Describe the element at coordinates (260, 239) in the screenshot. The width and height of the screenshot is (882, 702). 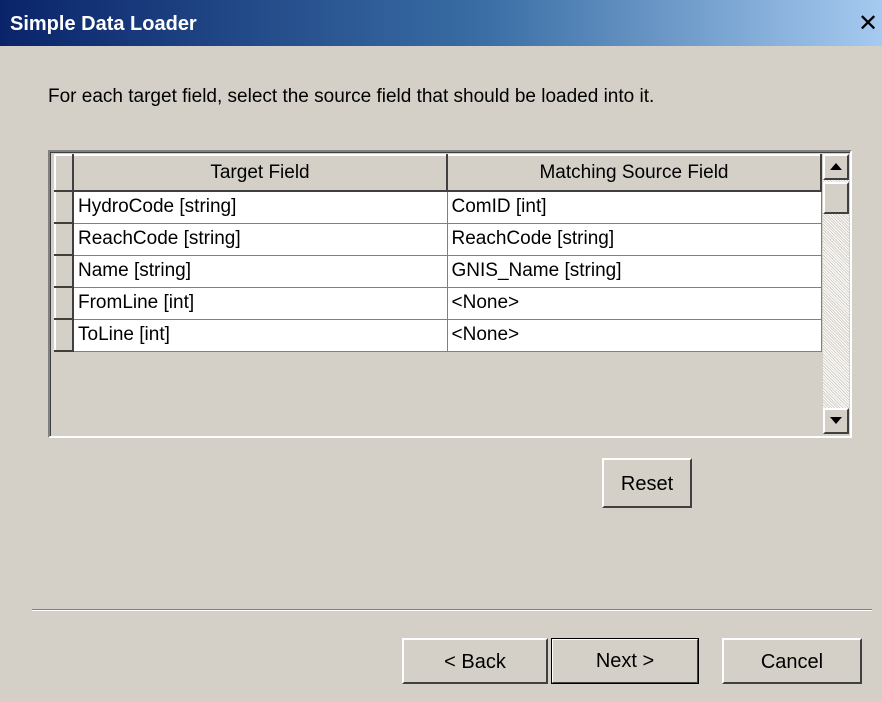
I see `target-field-cell: ReachCode [string]` at that location.